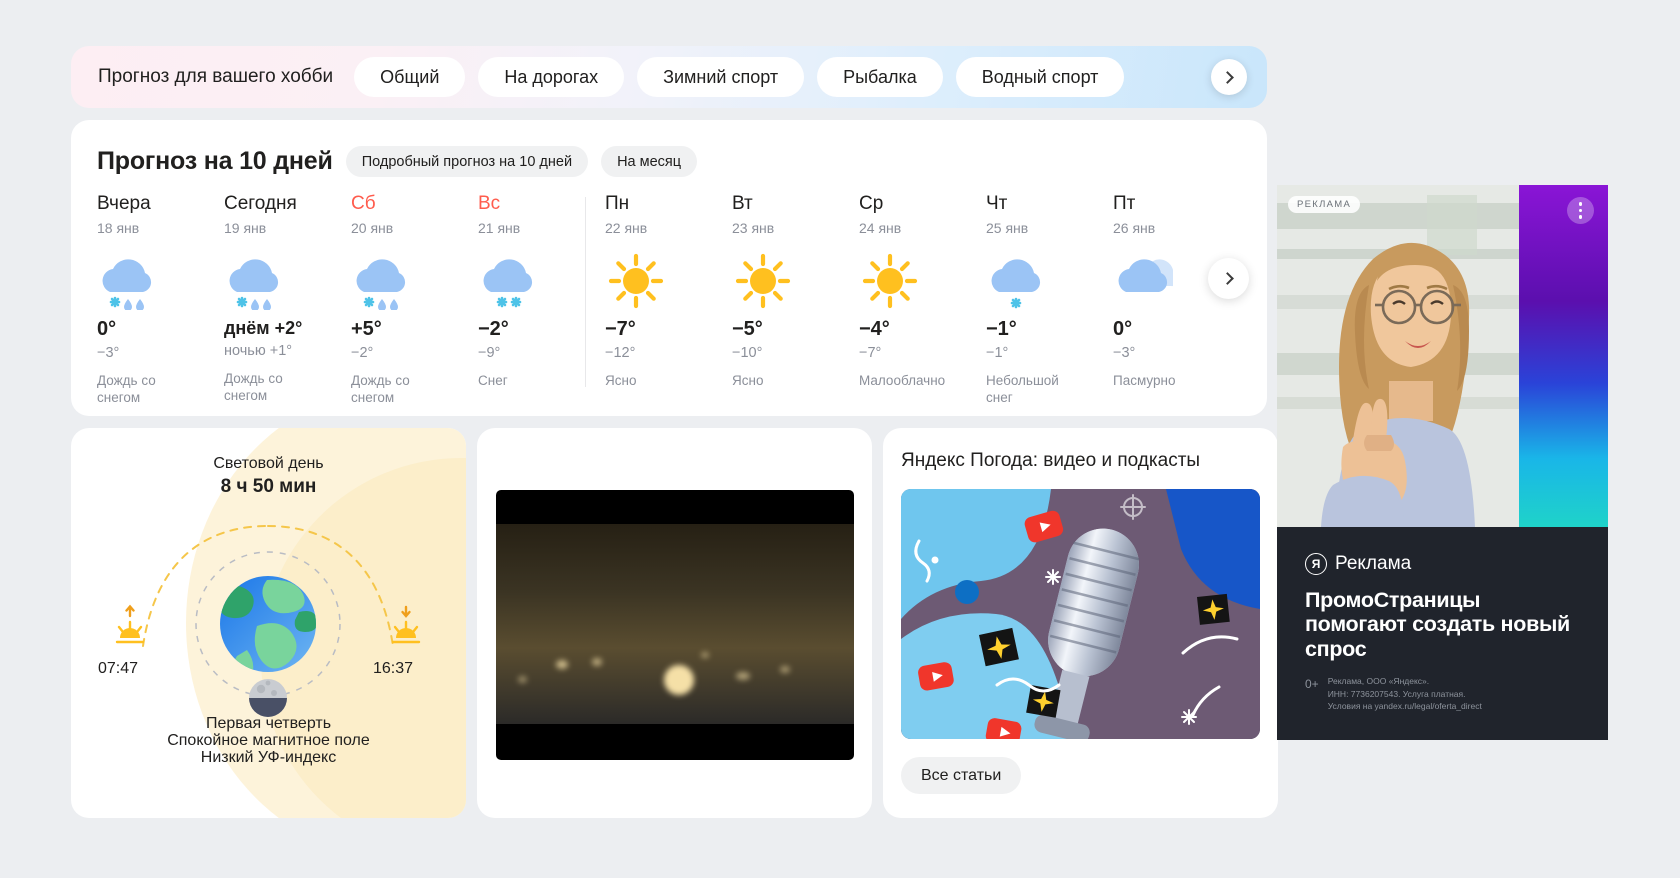  I want to click on forecast-day-column: Сб 20 янв +5° −2° Дождь со снегом, so click(388, 300).